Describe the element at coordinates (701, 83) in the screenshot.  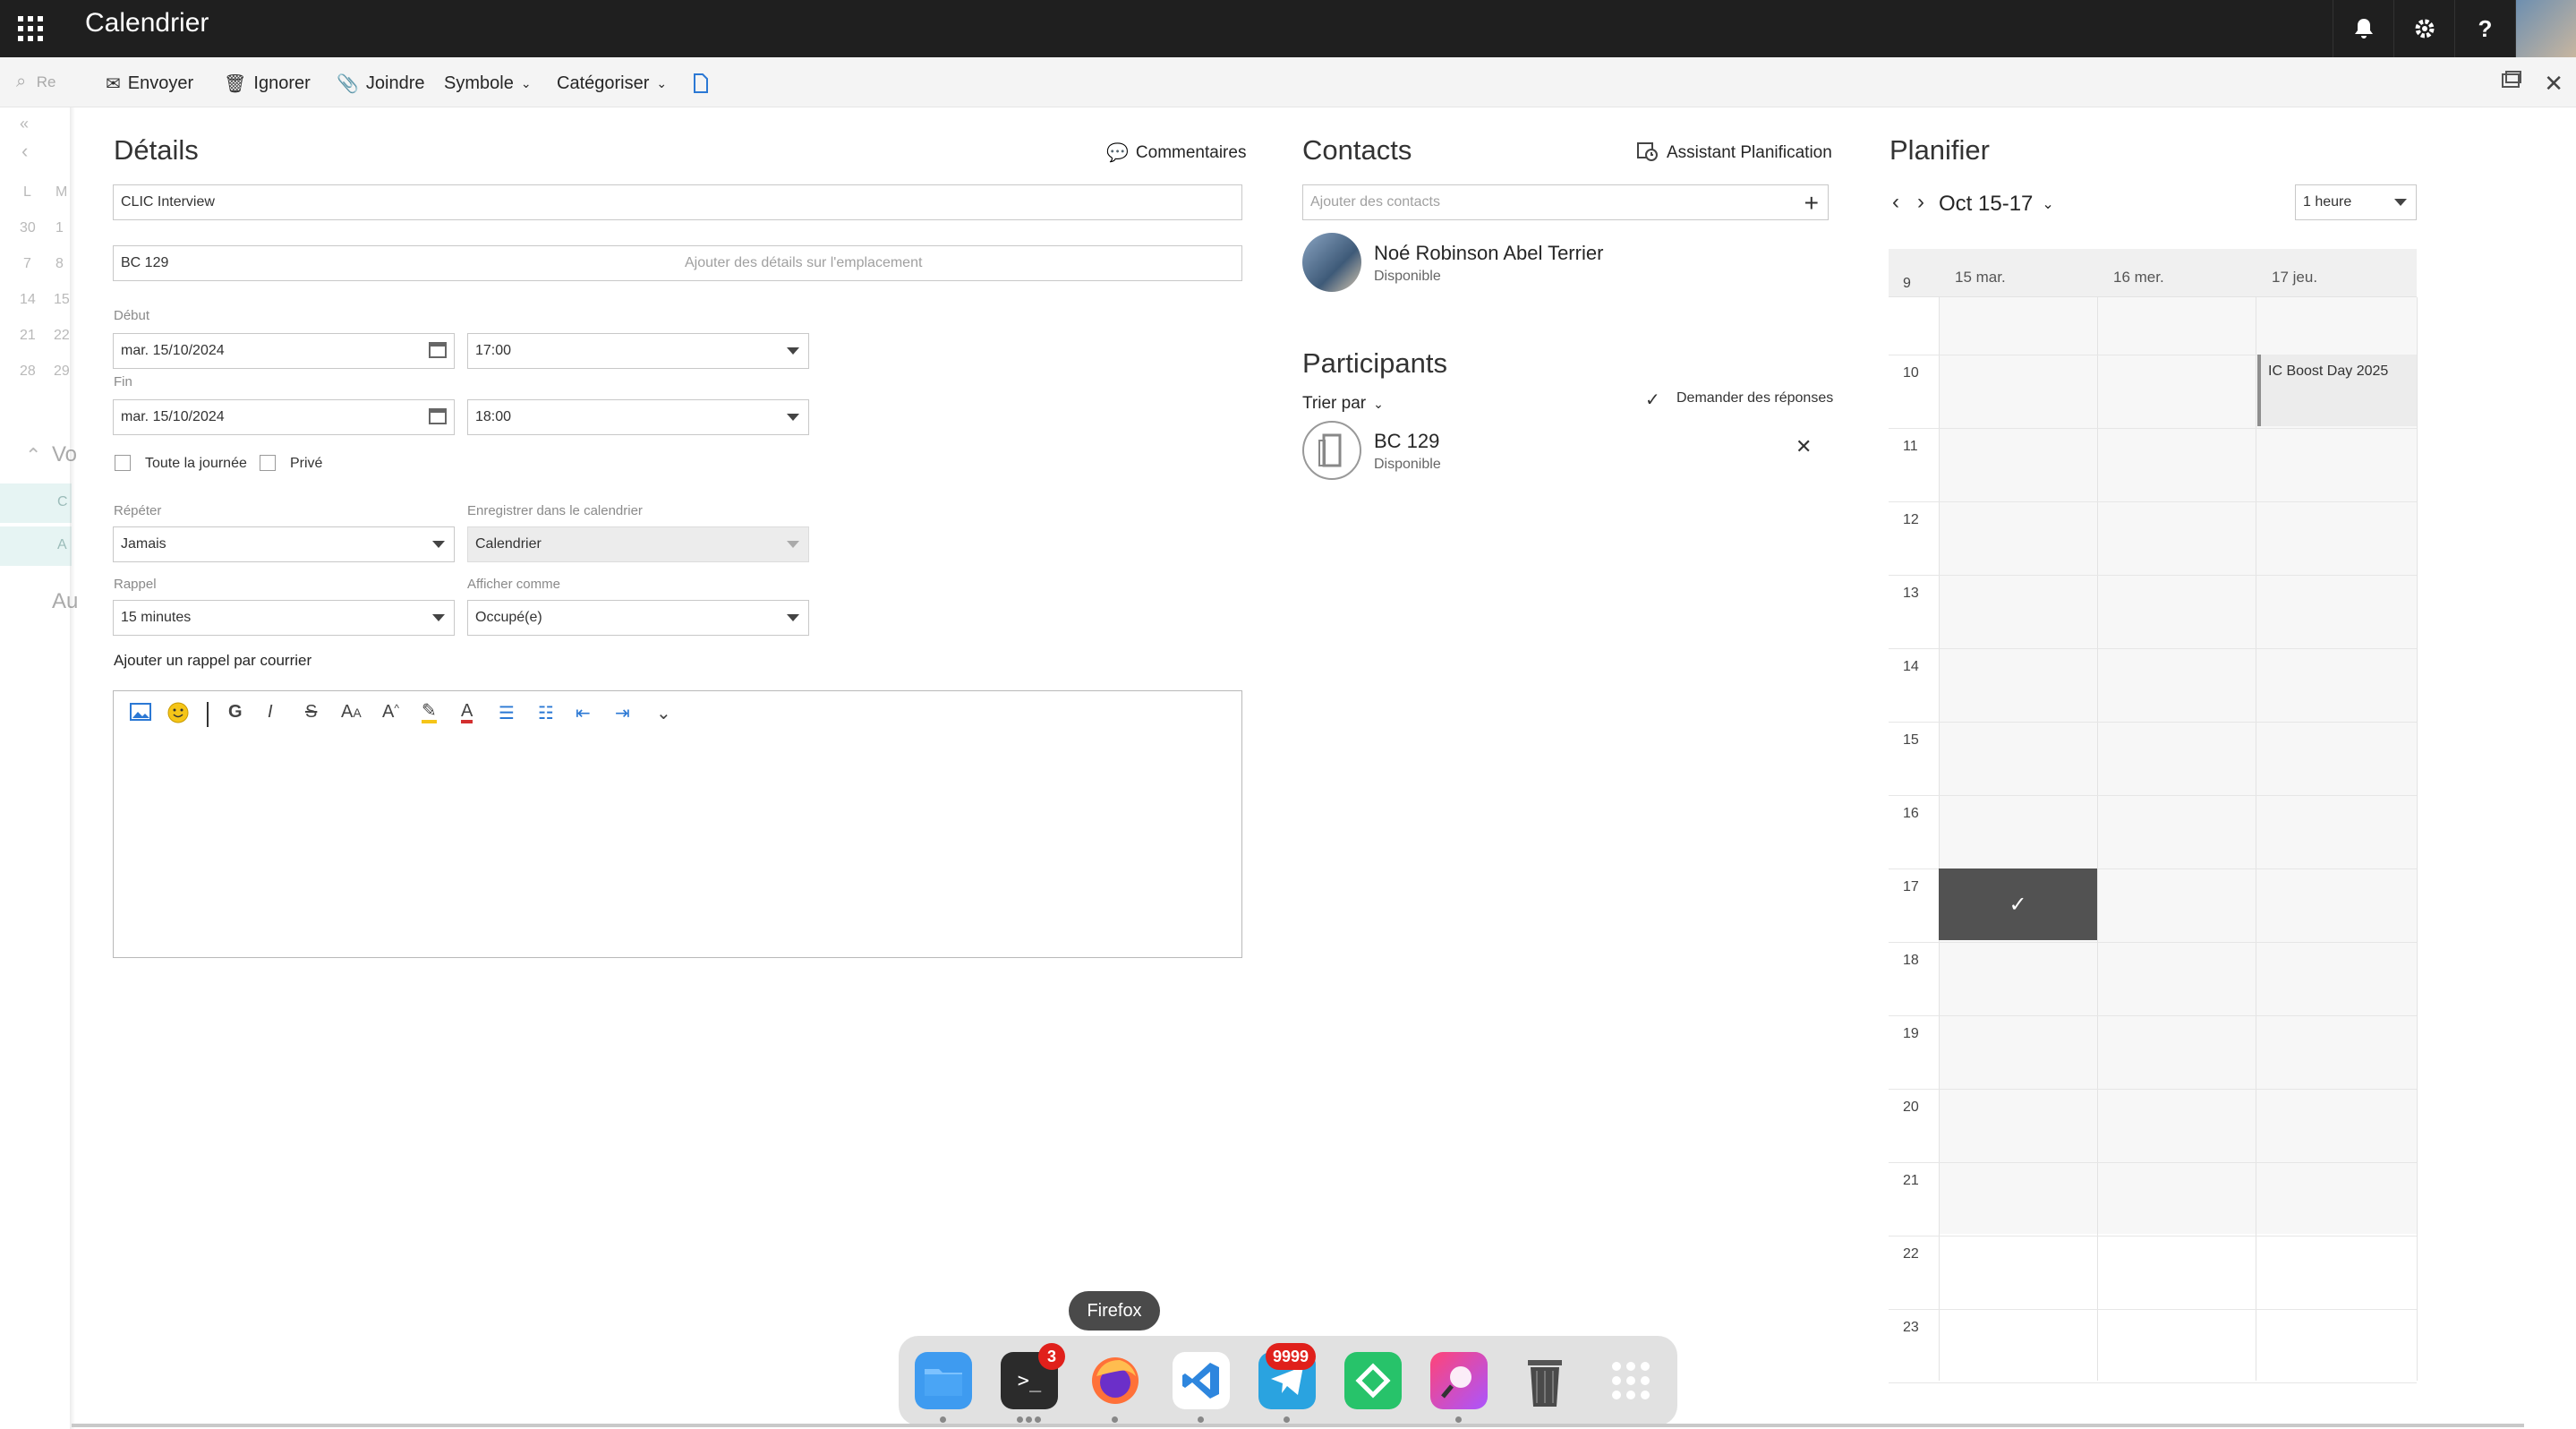
I see `document-icon` at that location.